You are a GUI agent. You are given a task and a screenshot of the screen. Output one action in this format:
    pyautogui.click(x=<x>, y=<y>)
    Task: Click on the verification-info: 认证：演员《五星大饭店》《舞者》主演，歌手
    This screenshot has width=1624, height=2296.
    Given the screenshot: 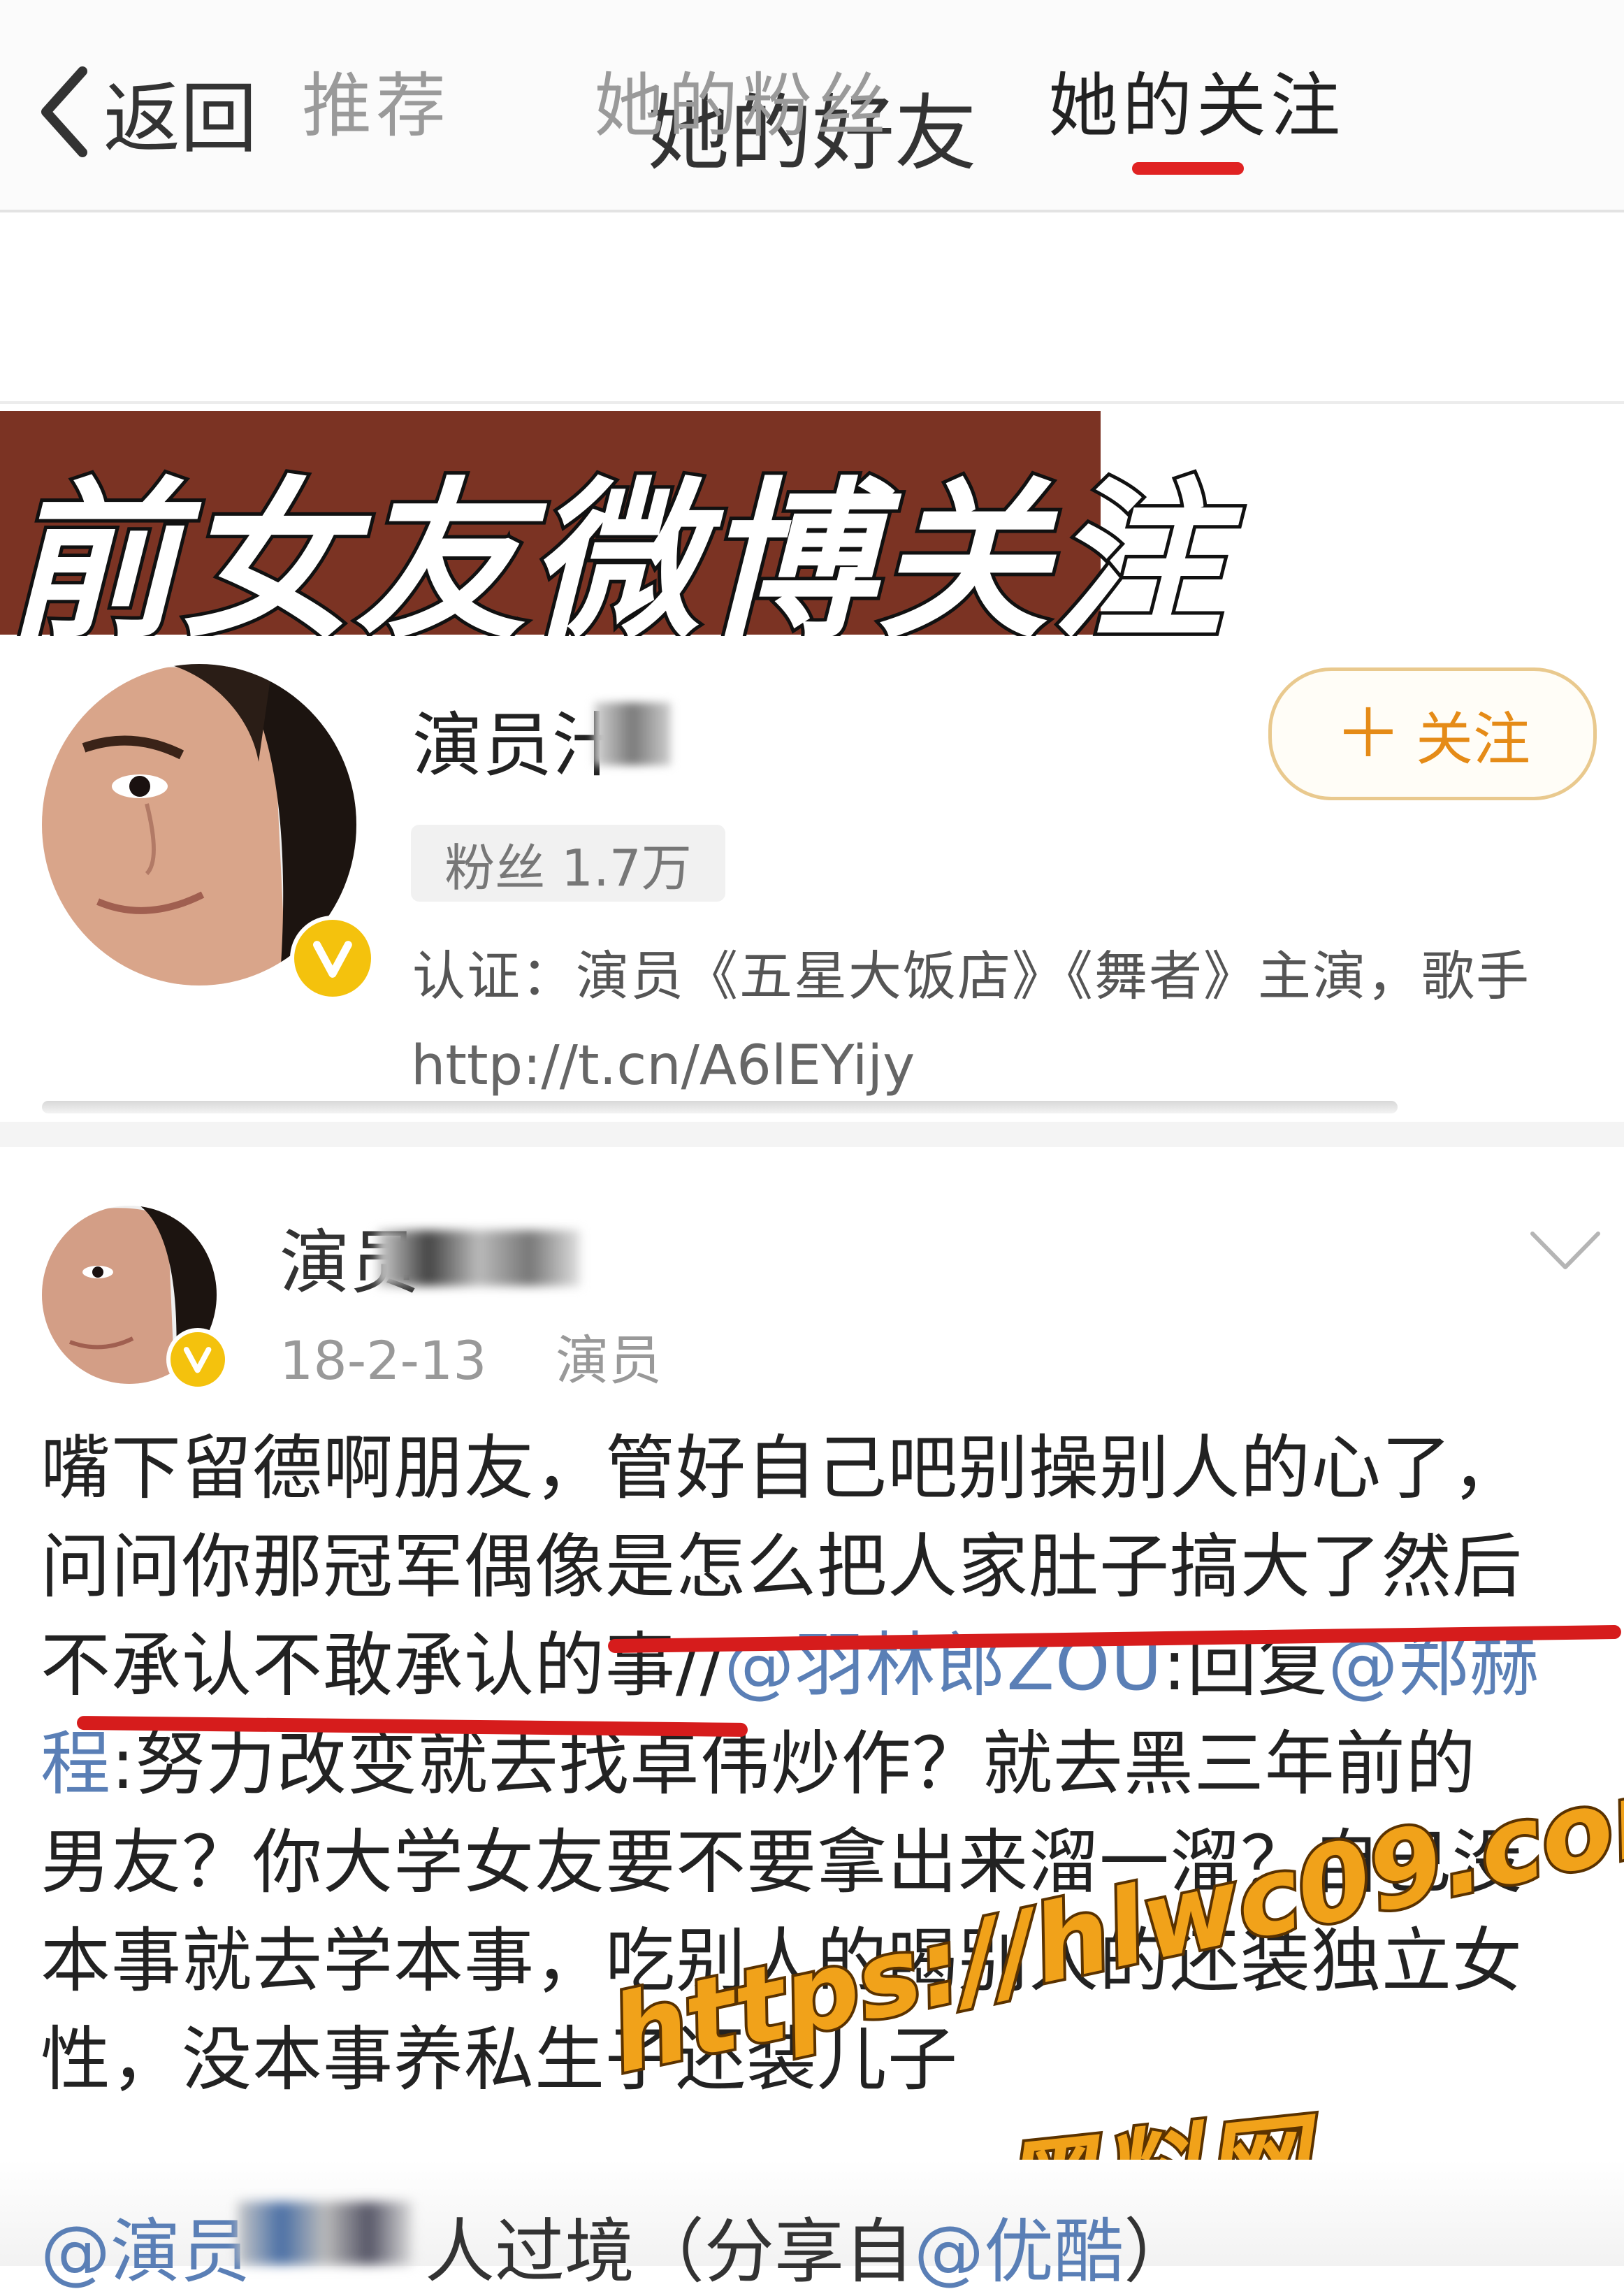 What is the action you would take?
    pyautogui.click(x=971, y=976)
    